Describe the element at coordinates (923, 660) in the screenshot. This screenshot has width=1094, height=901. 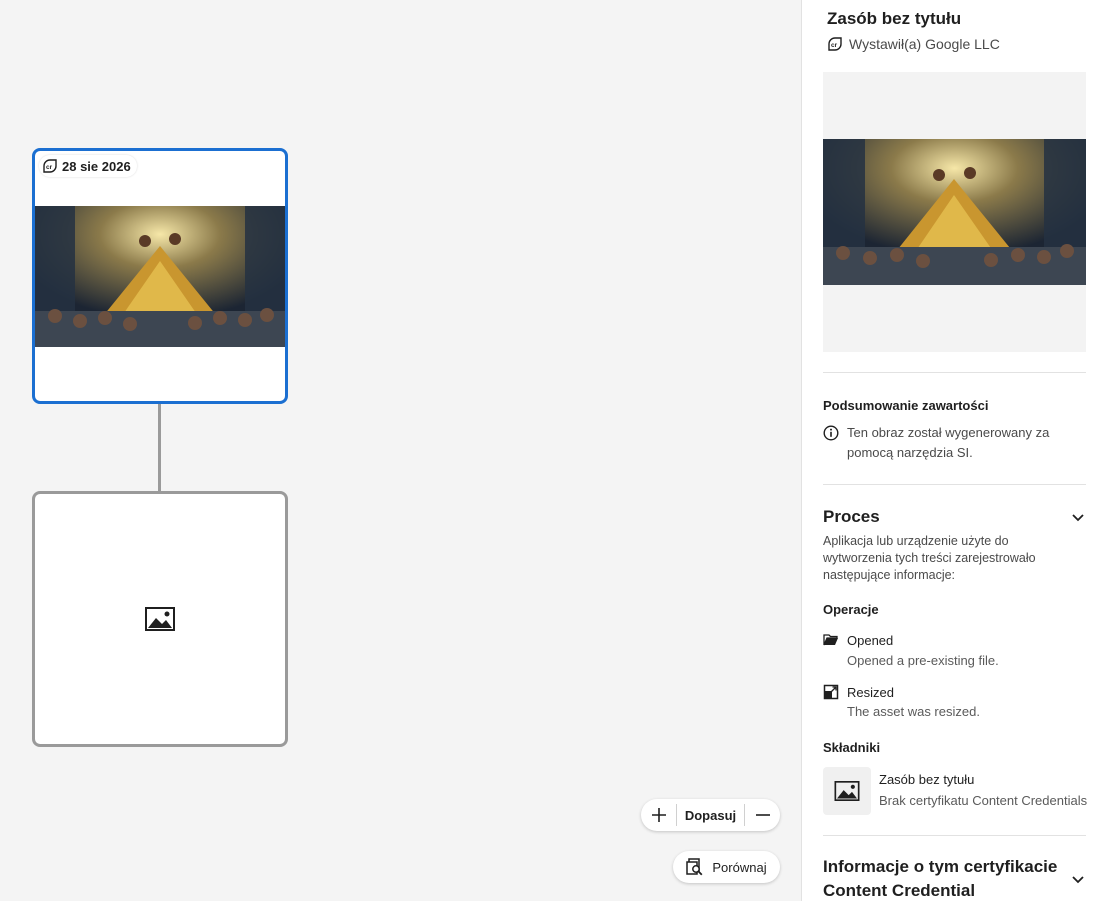
I see `operation-desc-opened: Opened a pre-existing file.` at that location.